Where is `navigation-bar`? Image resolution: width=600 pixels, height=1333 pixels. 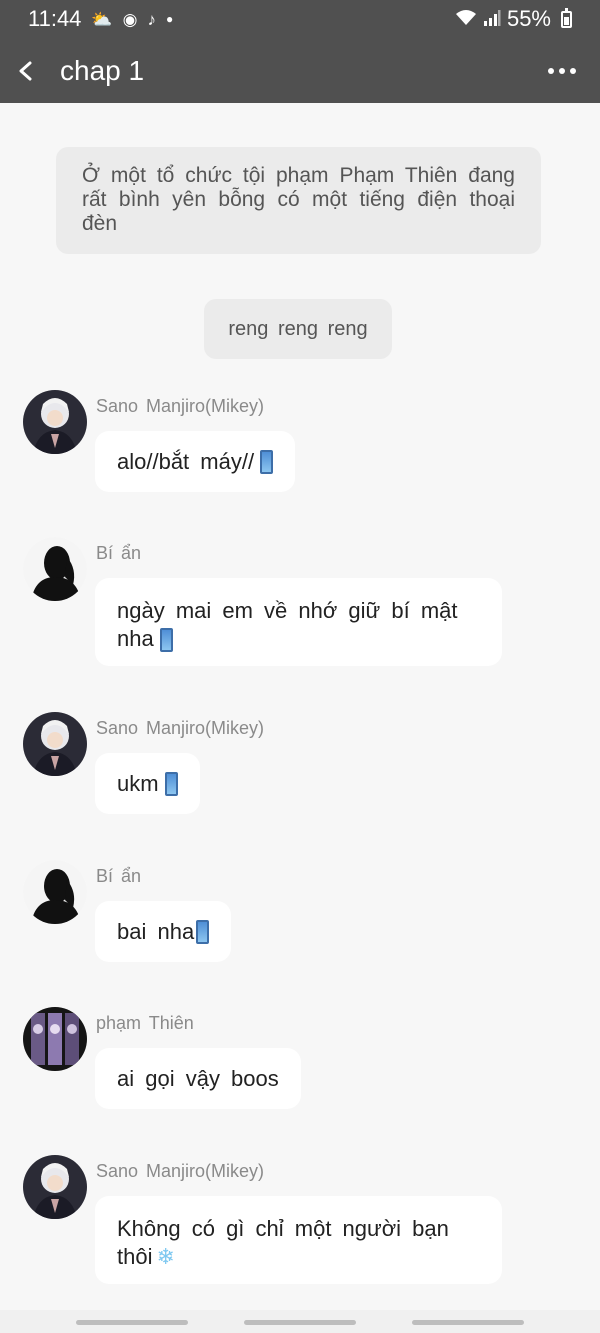
navigation-bar is located at coordinates (300, 1321).